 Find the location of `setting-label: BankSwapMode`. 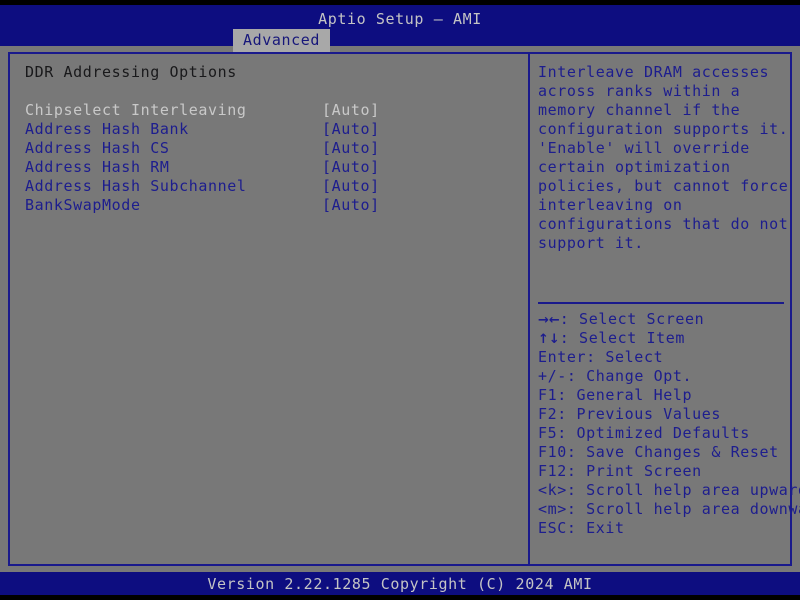

setting-label: BankSwapMode is located at coordinates (83, 205).